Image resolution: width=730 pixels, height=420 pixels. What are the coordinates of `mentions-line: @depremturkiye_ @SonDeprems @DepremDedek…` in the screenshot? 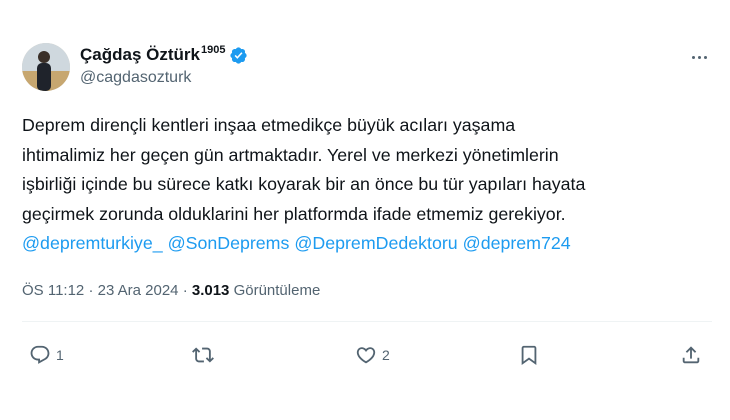 It's located at (367, 244).